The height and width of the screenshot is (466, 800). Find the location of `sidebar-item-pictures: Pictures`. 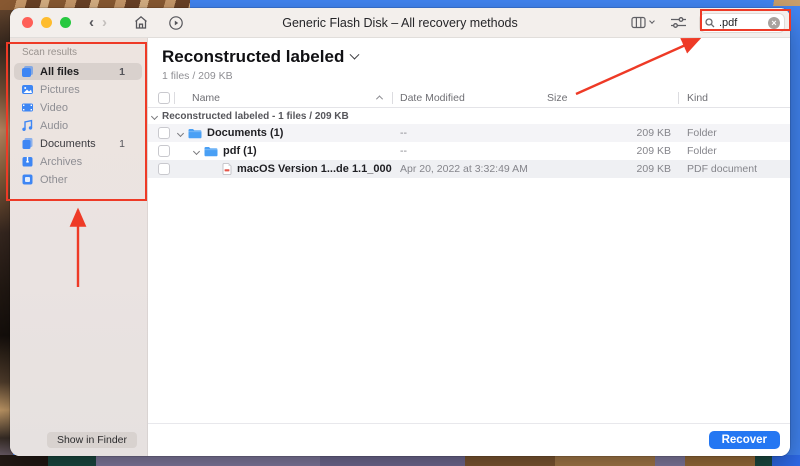

sidebar-item-pictures: Pictures is located at coordinates (78, 89).